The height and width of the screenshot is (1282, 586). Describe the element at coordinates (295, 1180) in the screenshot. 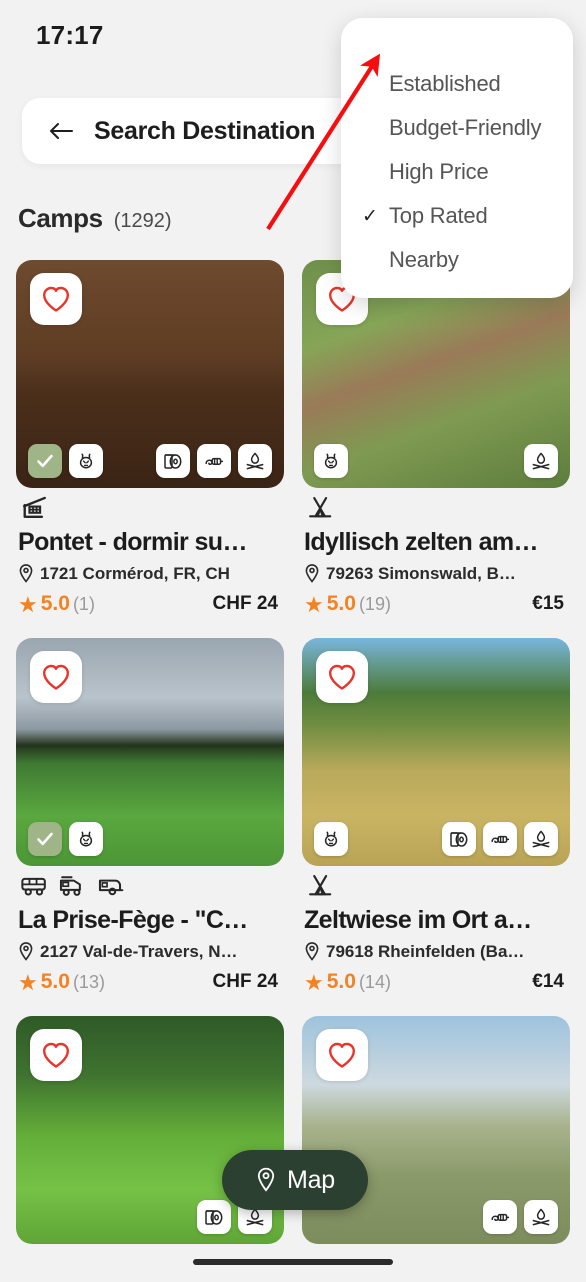

I see `map-toggle-button: Map` at that location.